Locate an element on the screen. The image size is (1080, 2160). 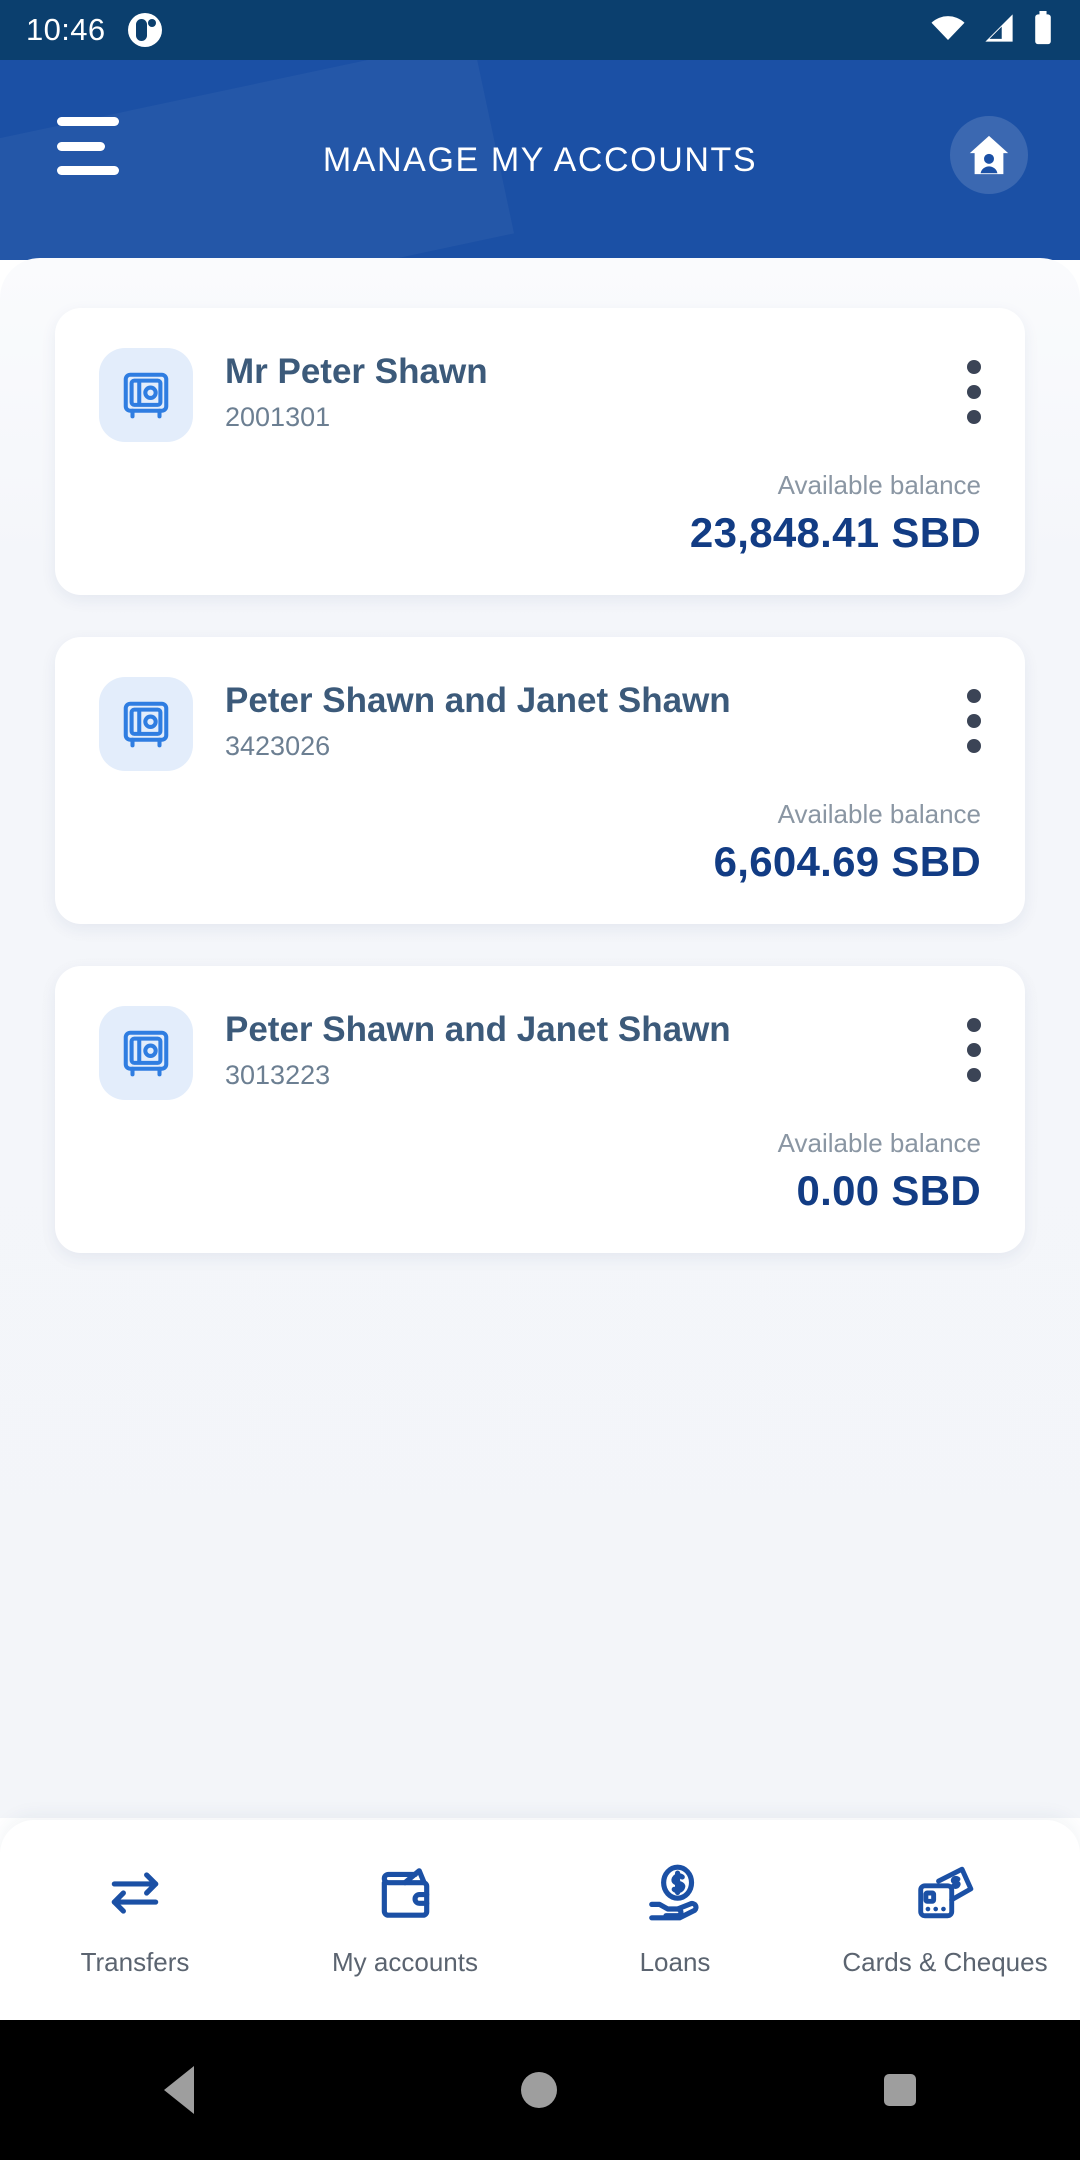
wallet-icon is located at coordinates (405, 1895).